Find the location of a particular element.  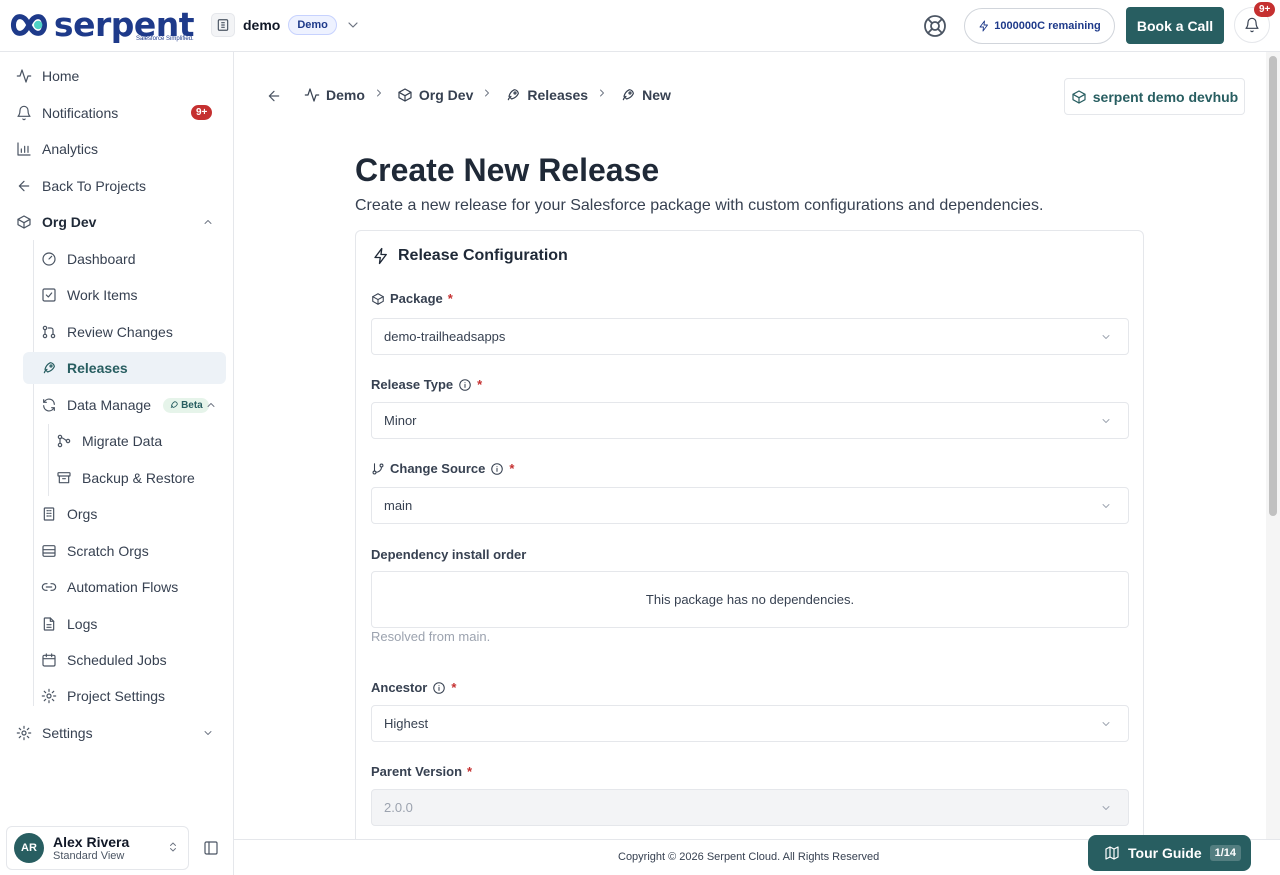

devhub-button: serpent demo devhub is located at coordinates (1154, 96).